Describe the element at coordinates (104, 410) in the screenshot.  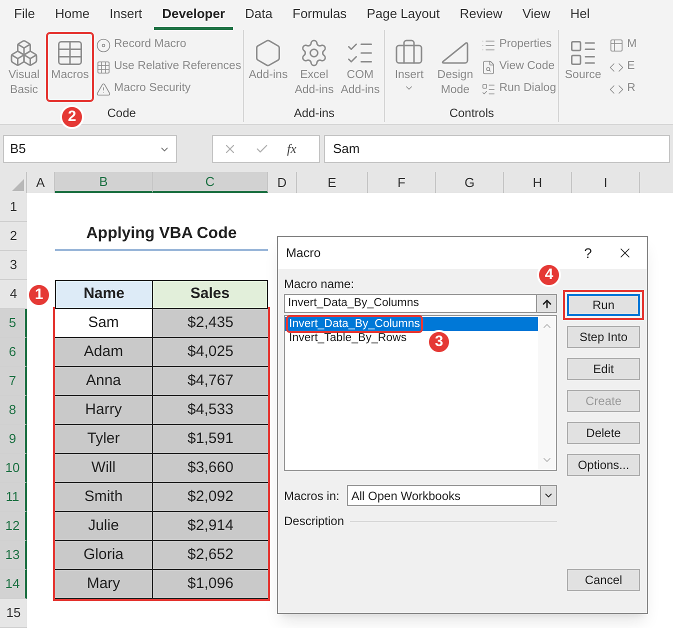
I see `table-cell: Harry` at that location.